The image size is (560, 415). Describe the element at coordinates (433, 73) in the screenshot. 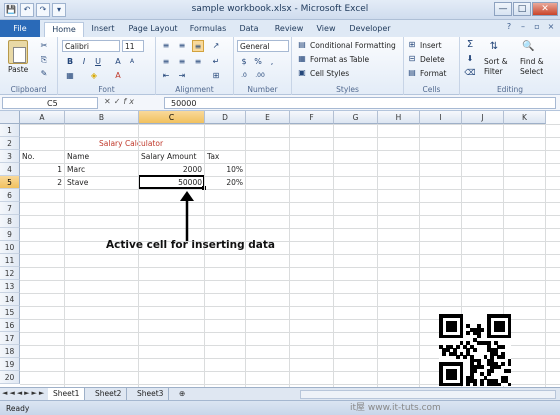

I see `format-button: Format` at that location.